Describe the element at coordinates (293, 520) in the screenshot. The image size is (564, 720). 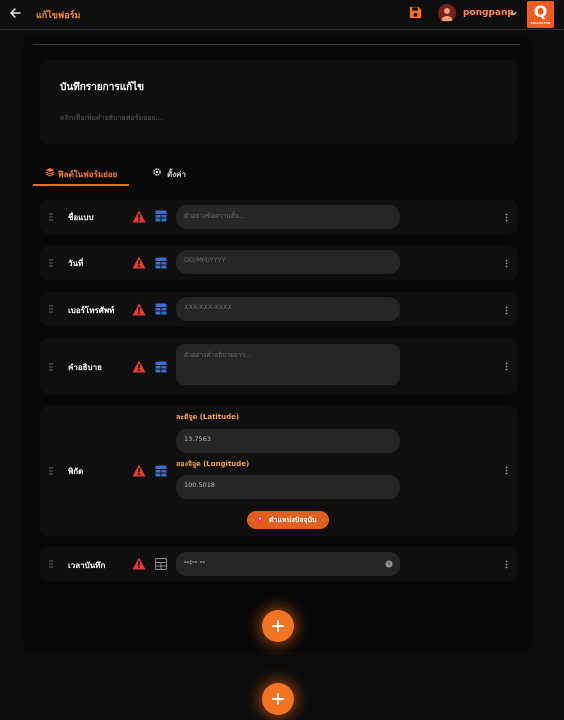
I see `current-location-label: ตำแหน่งปัจจุบัน` at that location.